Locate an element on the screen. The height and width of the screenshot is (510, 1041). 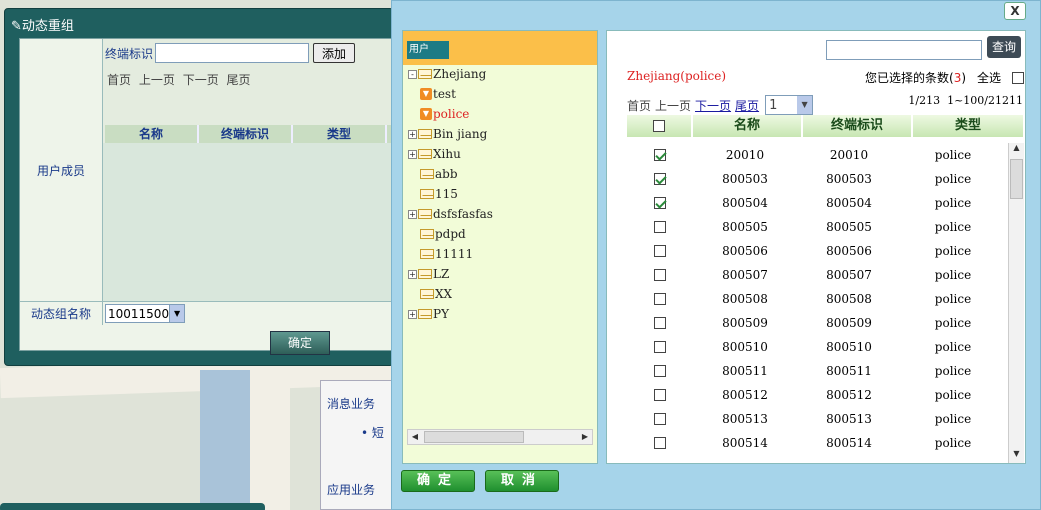
tree-node: + PY is located at coordinates (428, 314).